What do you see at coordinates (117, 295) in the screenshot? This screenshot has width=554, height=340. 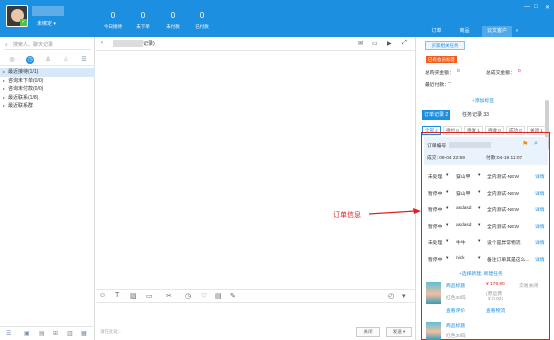 I see `font-icon: T` at bounding box center [117, 295].